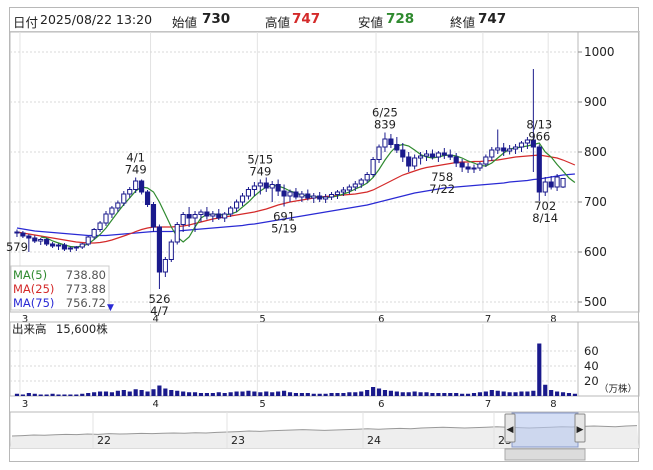  I want to click on annotation-label: 8/14, so click(545, 218).